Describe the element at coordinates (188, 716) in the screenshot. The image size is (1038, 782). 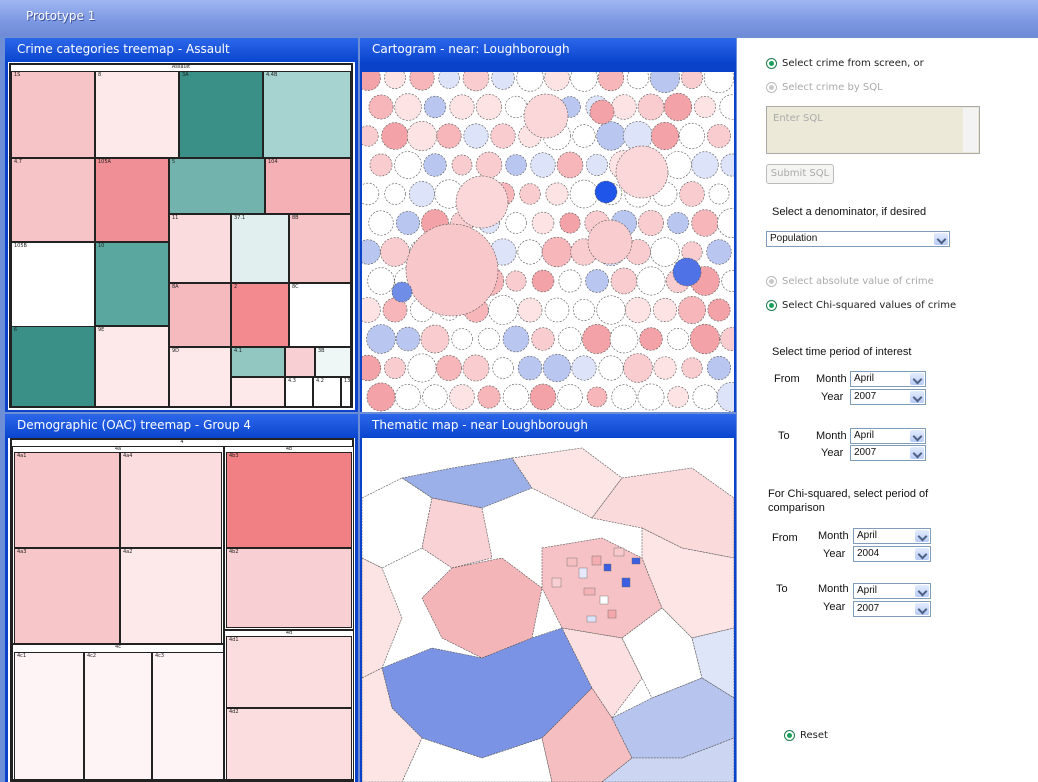
I see `oac-subgroup-cell: 4c3` at that location.